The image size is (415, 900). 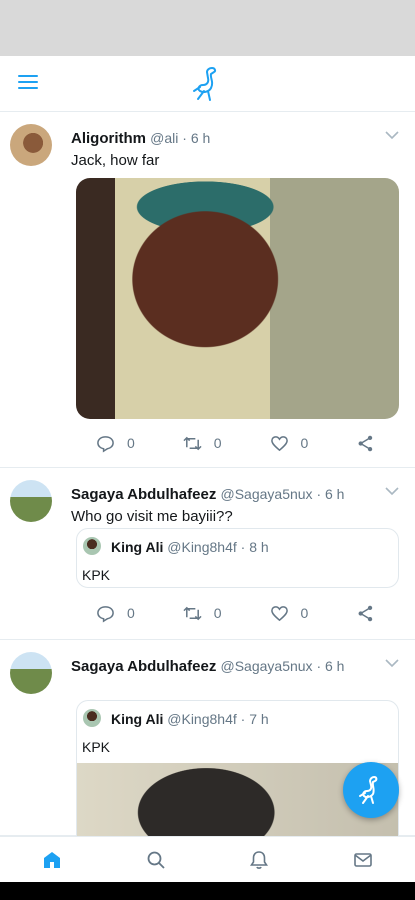 I want to click on tab-search, so click(x=156, y=859).